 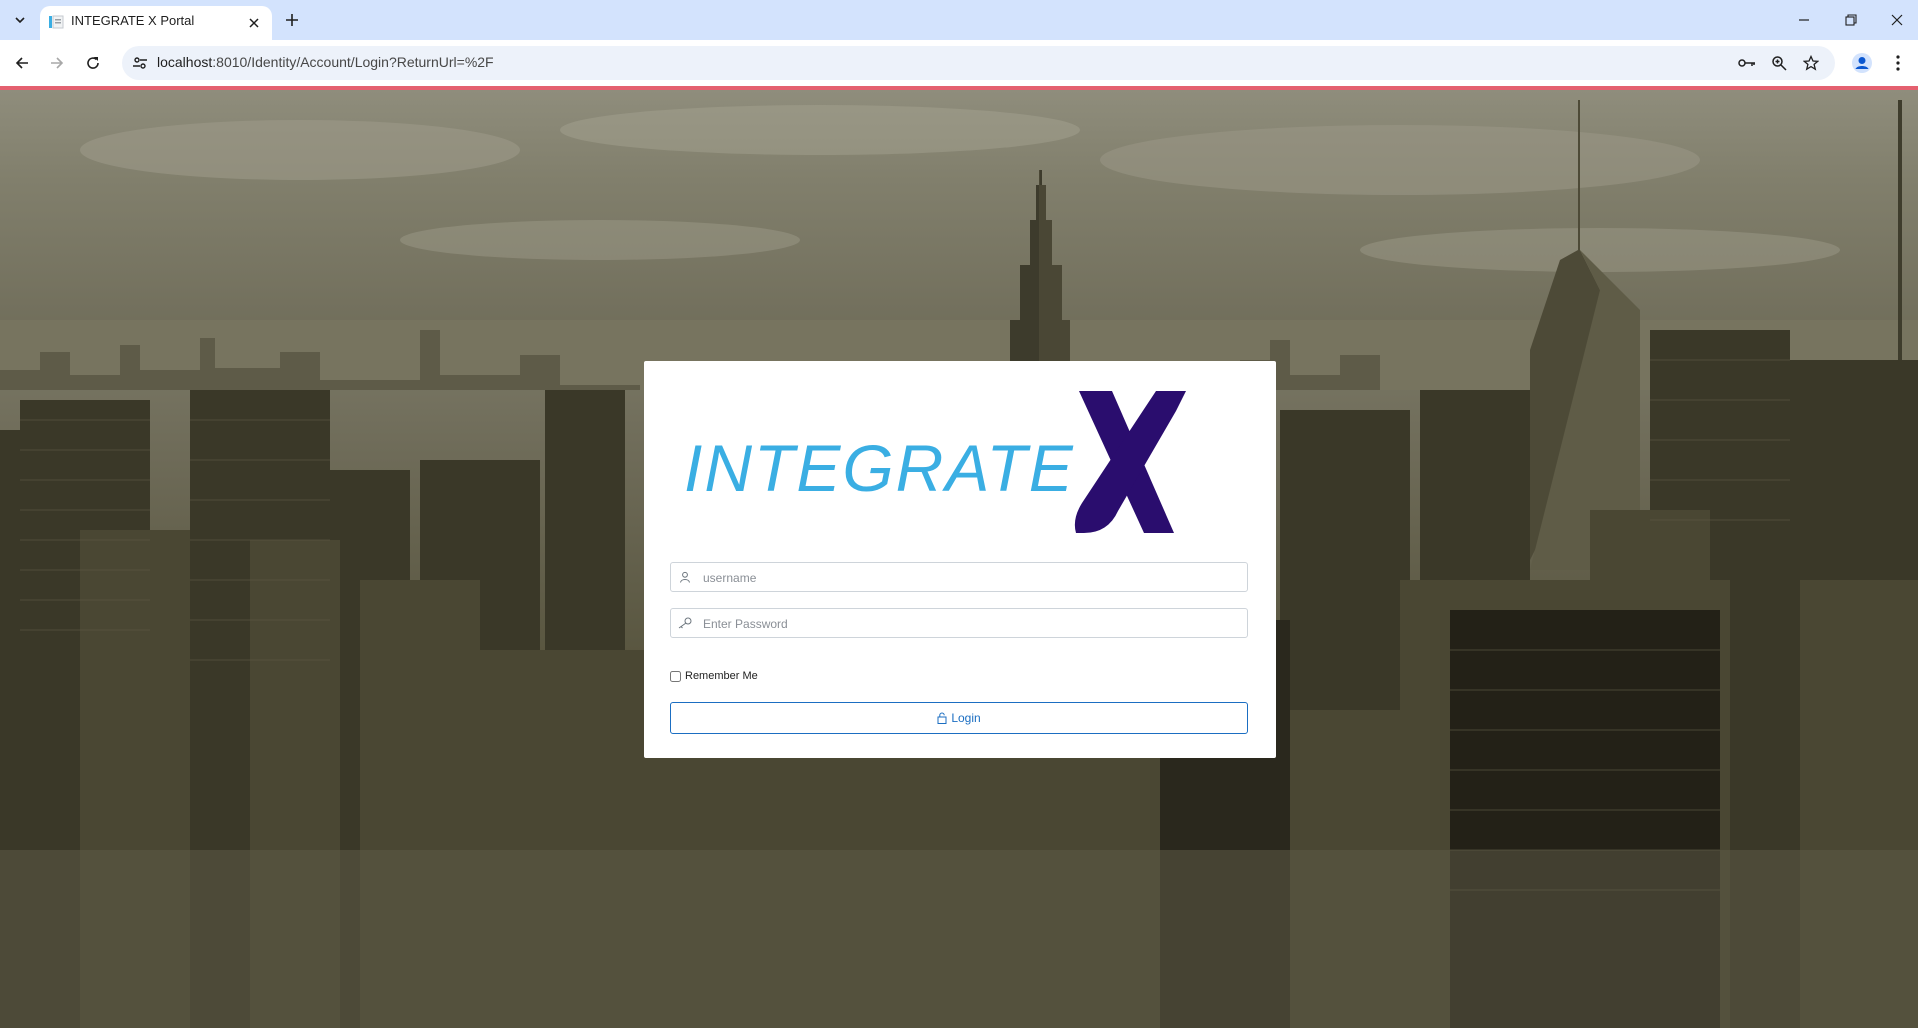 I want to click on tab-search-button, so click(x=20, y=20).